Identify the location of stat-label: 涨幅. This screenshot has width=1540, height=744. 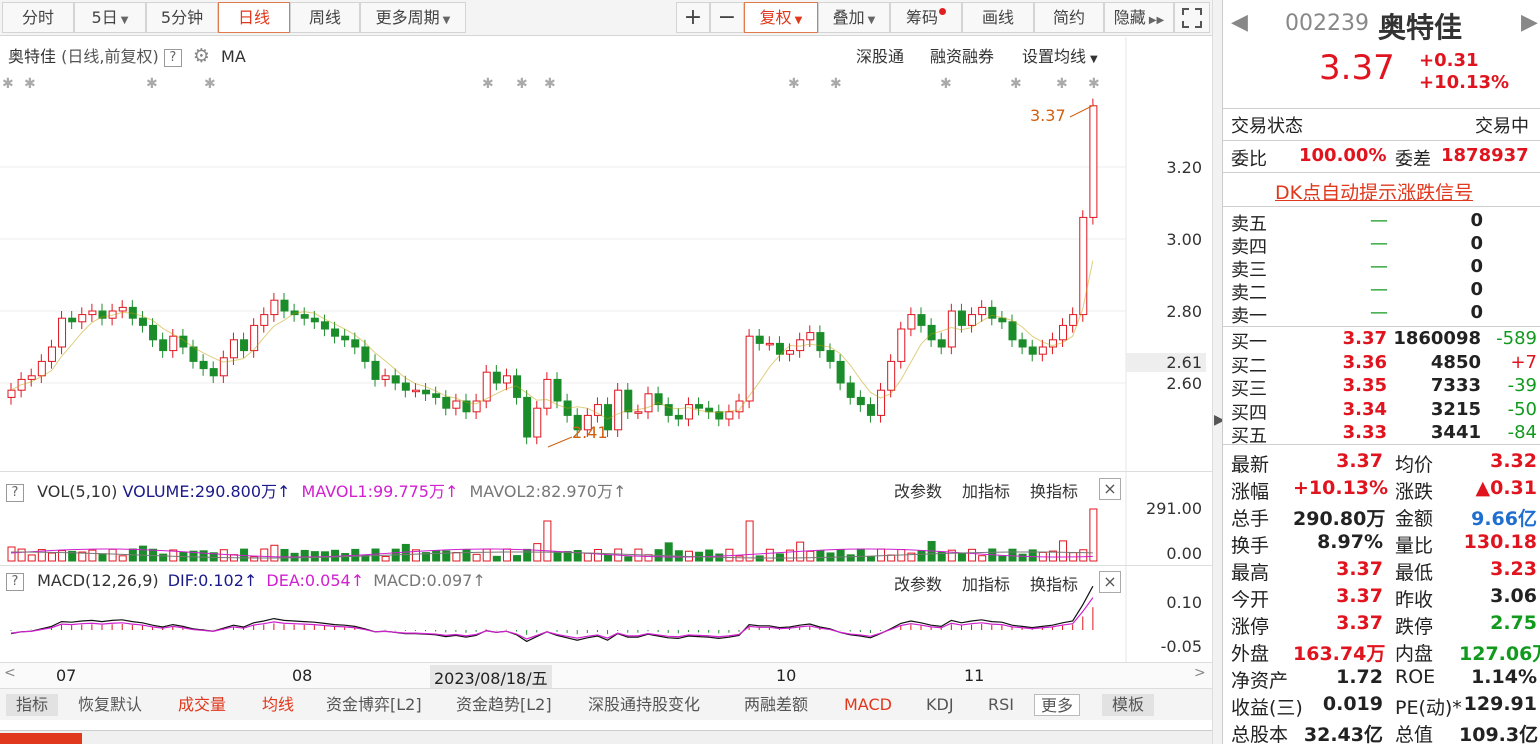
(1250, 492).